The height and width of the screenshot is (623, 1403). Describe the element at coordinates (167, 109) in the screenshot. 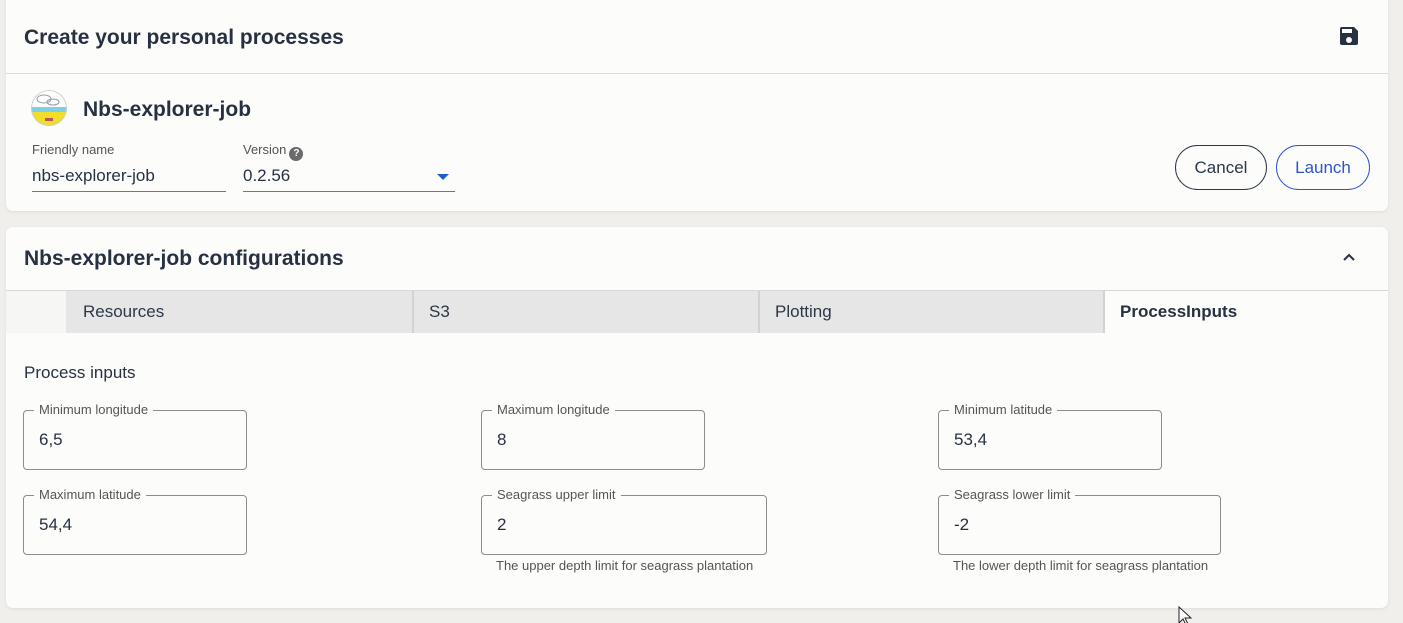

I see `job-title: Nbs-explorer-job` at that location.